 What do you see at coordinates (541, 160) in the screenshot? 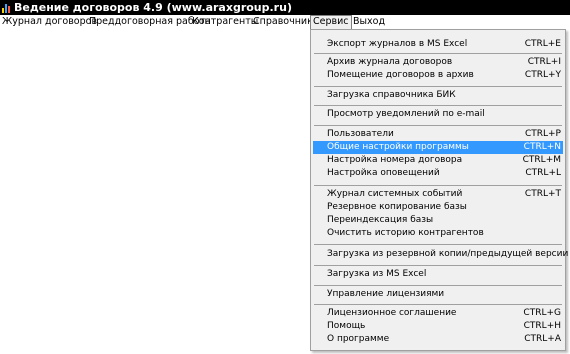
I see `menu-item-shortcut: CTRL+M` at bounding box center [541, 160].